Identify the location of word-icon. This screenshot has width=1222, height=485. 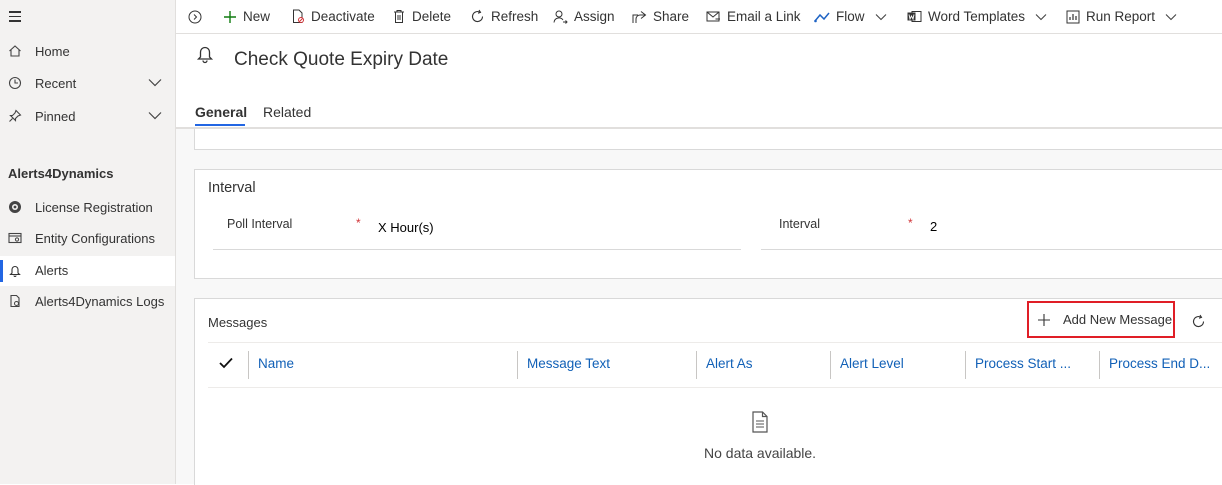
(914, 16).